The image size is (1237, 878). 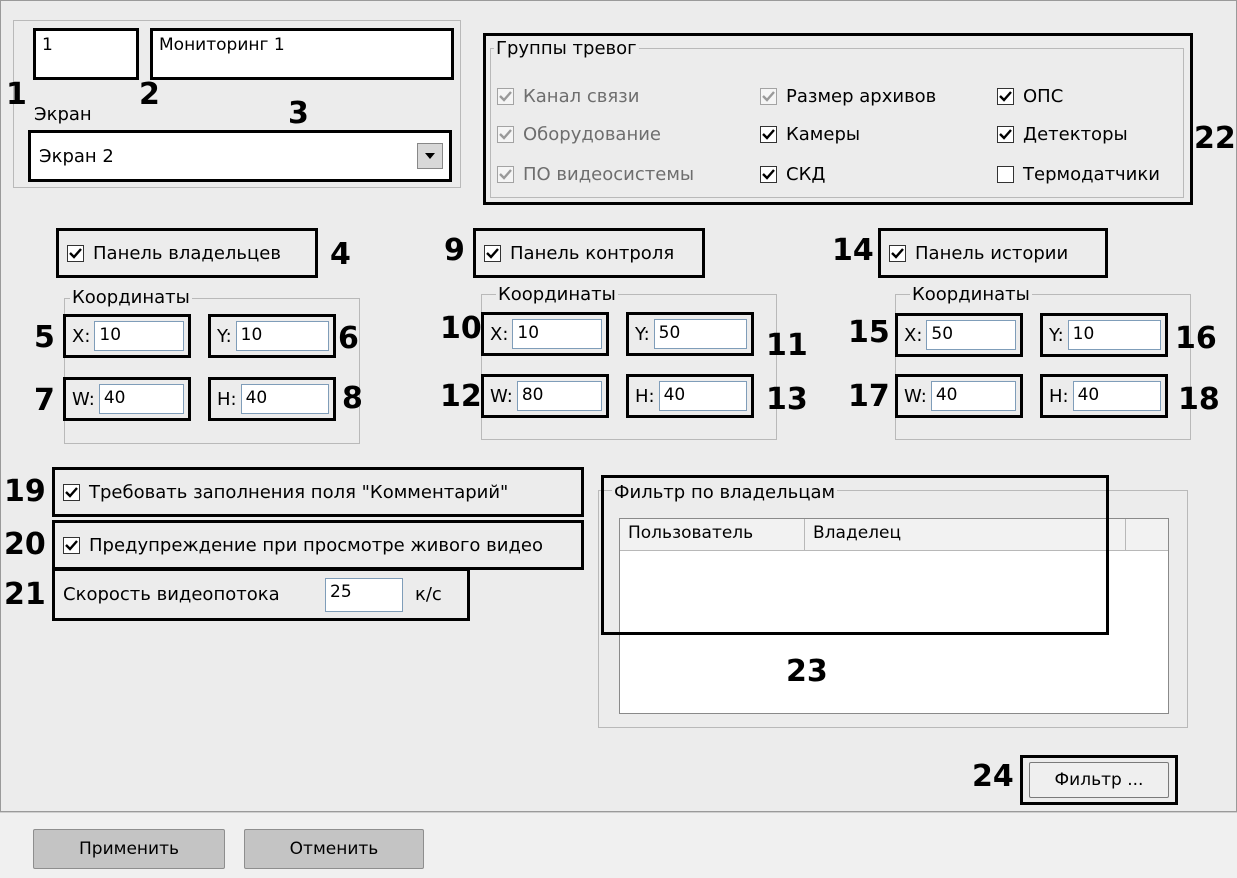 I want to click on alarm-group-item: Детекторы, so click(x=1062, y=134).